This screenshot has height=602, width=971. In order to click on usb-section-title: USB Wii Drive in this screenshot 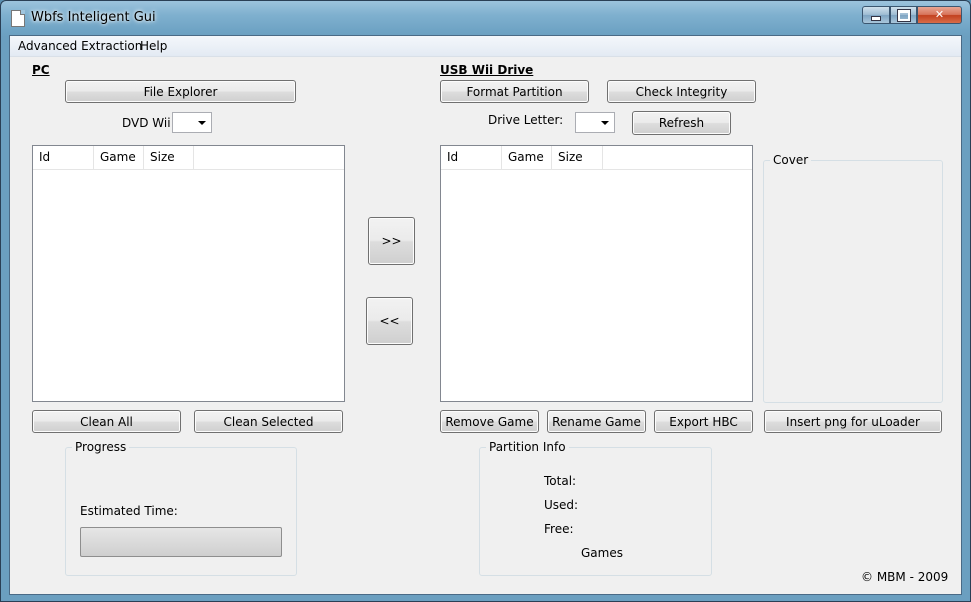, I will do `click(487, 70)`.